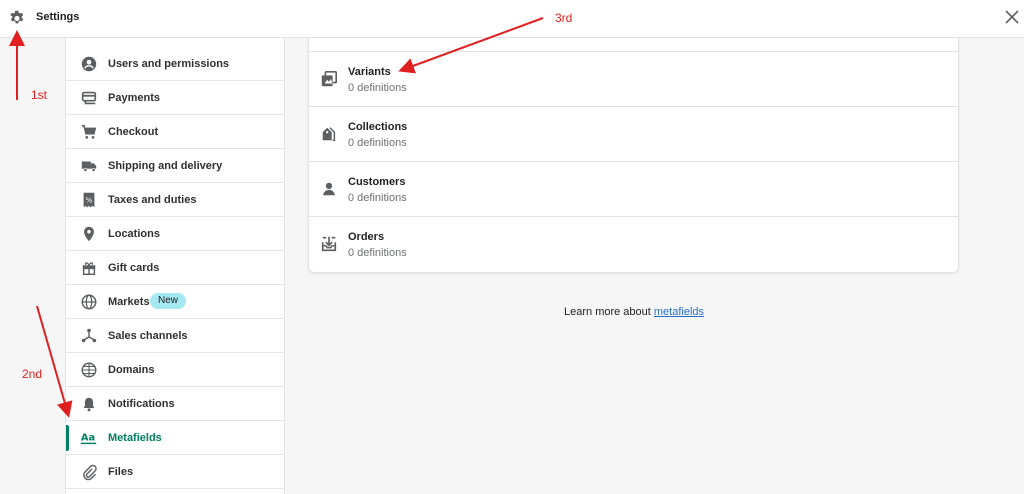  Describe the element at coordinates (39, 95) in the screenshot. I see `annotation-first: 1st` at that location.